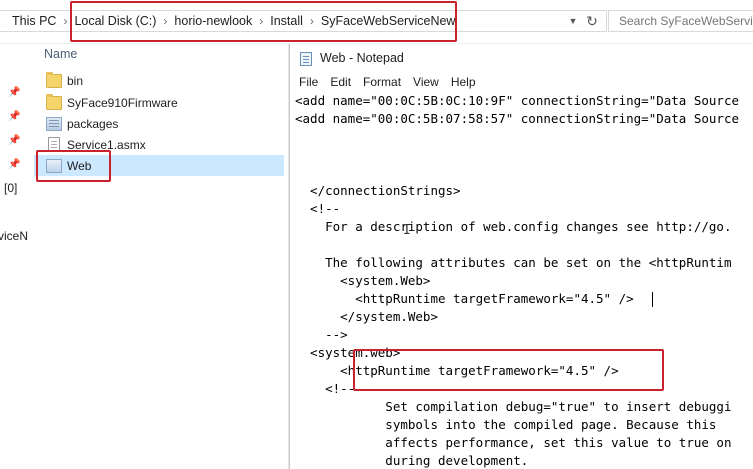 This screenshot has height=469, width=753. Describe the element at coordinates (340, 82) in the screenshot. I see `menu-edit: Edit` at that location.